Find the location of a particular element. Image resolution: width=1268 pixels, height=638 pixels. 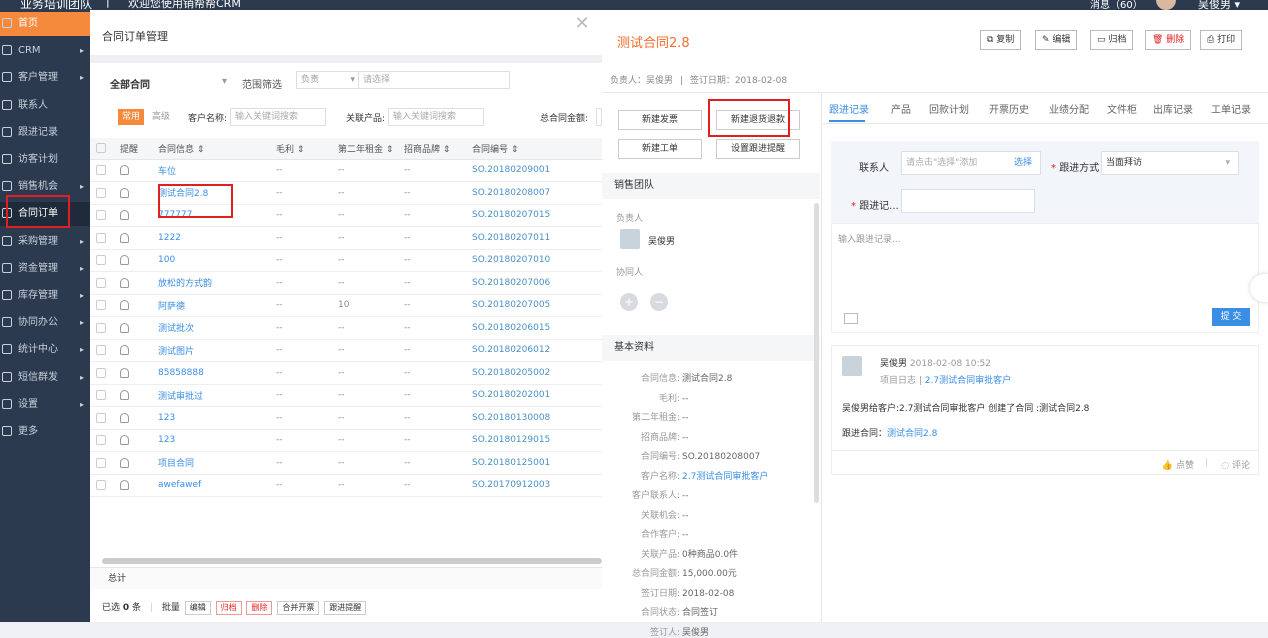

project-link: 2.7测试合同审批客户 is located at coordinates (968, 381).